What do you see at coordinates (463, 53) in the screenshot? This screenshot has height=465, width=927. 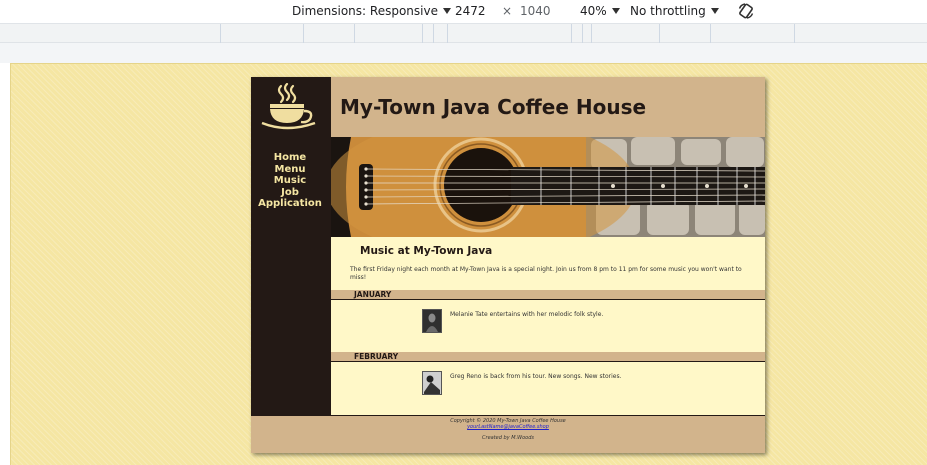 I see `devtools-viewport-margin` at bounding box center [463, 53].